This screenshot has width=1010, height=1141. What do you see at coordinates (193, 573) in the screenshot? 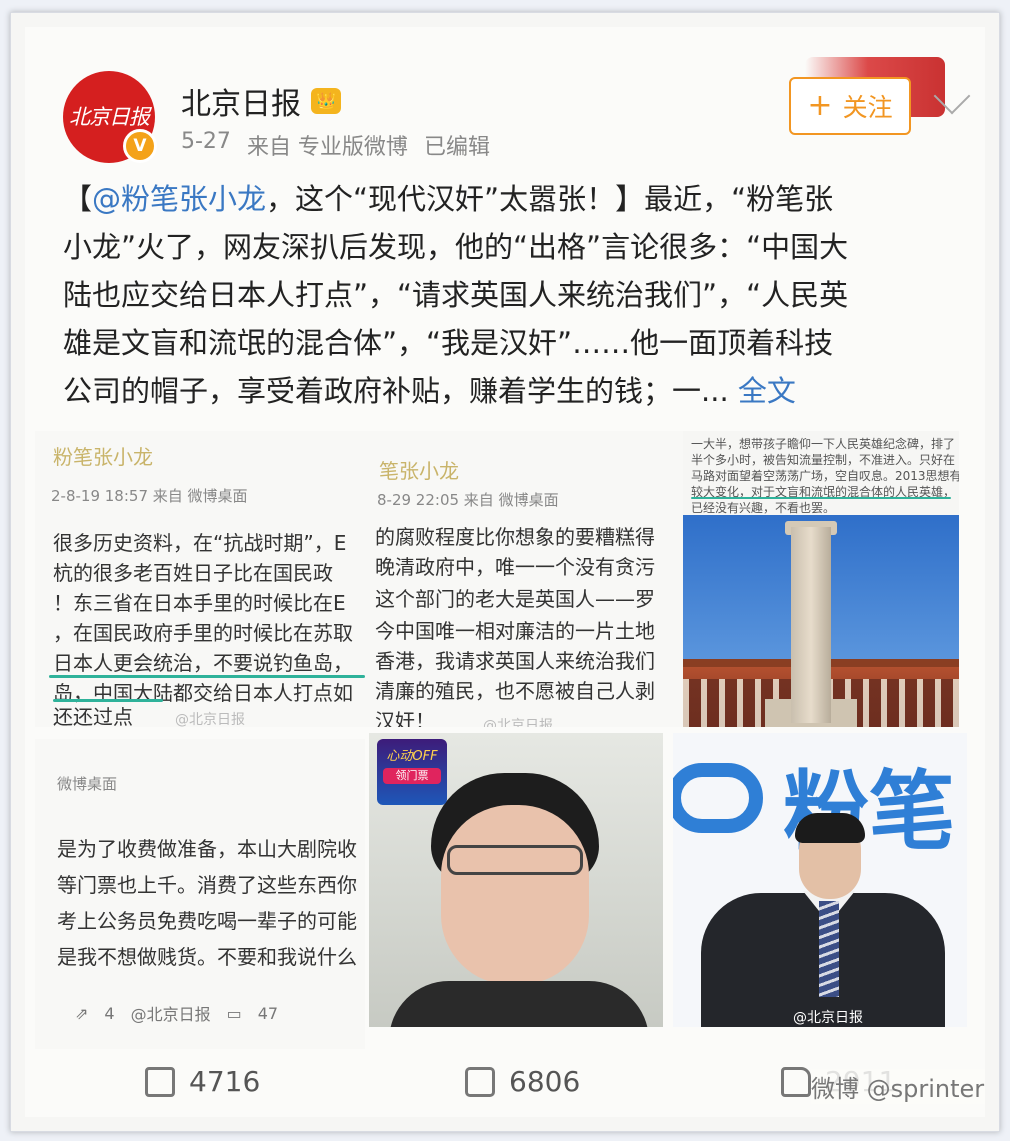
I see `screenshot-line: 杭的很多老百姓日子比在国民政` at bounding box center [193, 573].